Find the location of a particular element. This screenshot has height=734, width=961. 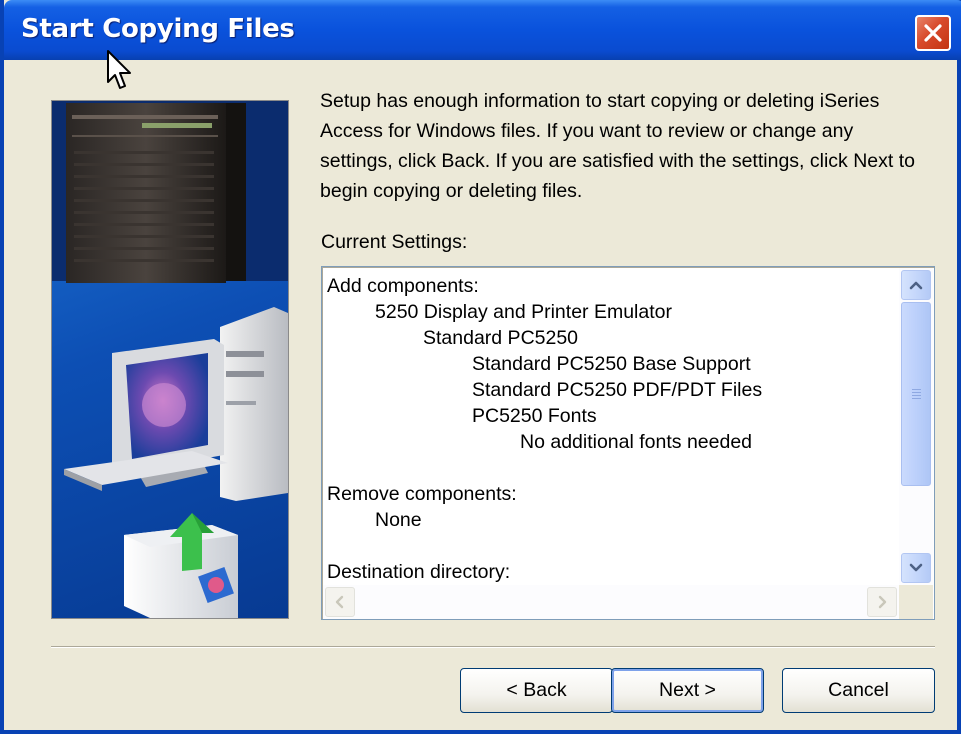

close-icon is located at coordinates (933, 33).